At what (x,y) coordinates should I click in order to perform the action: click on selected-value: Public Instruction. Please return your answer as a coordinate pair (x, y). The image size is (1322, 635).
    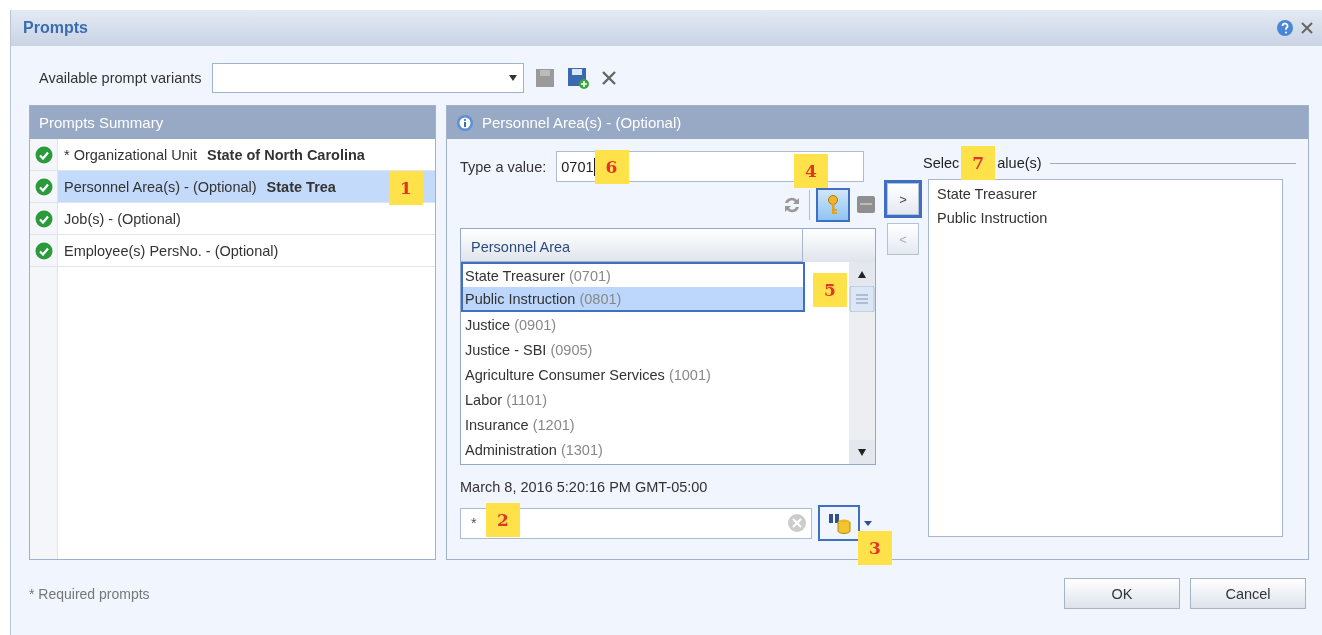
    Looking at the image, I should click on (1105, 218).